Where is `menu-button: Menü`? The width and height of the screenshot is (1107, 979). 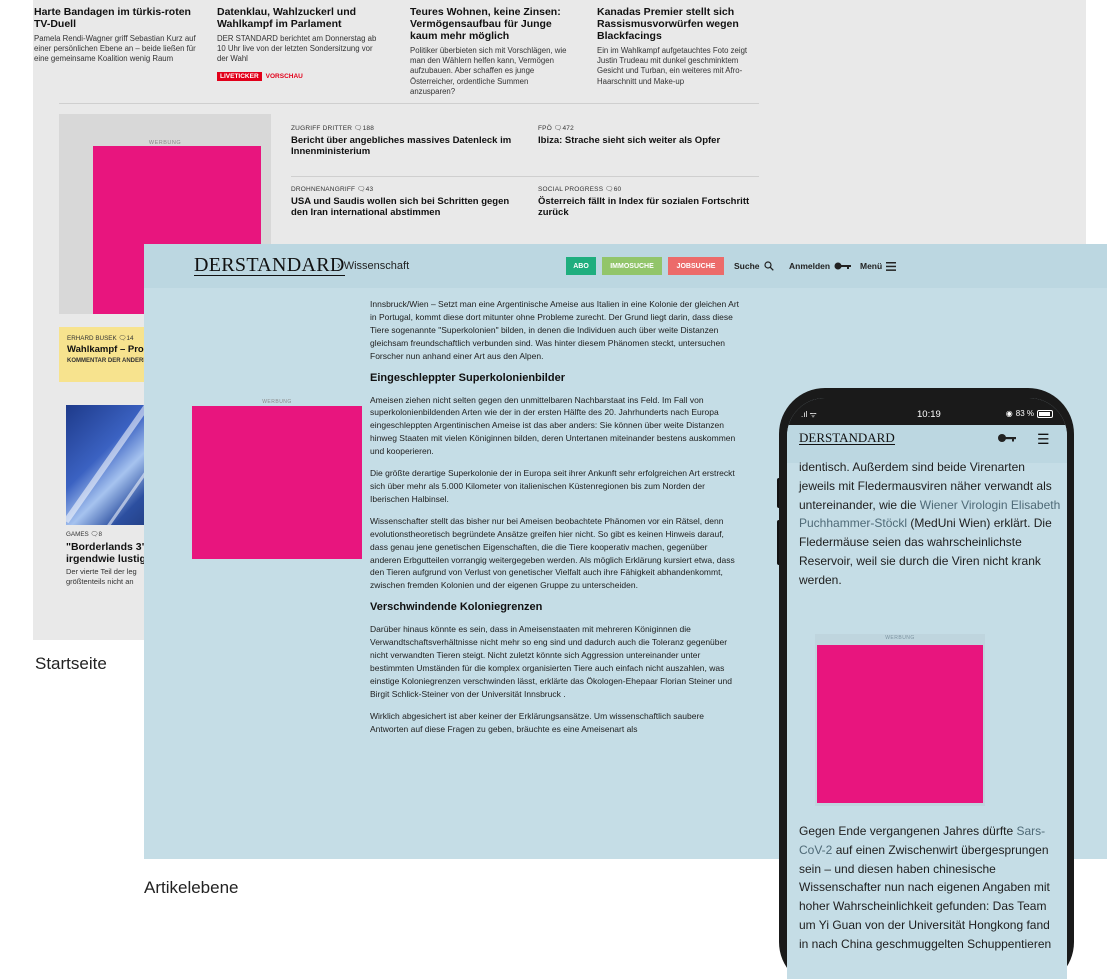 menu-button: Menü is located at coordinates (878, 266).